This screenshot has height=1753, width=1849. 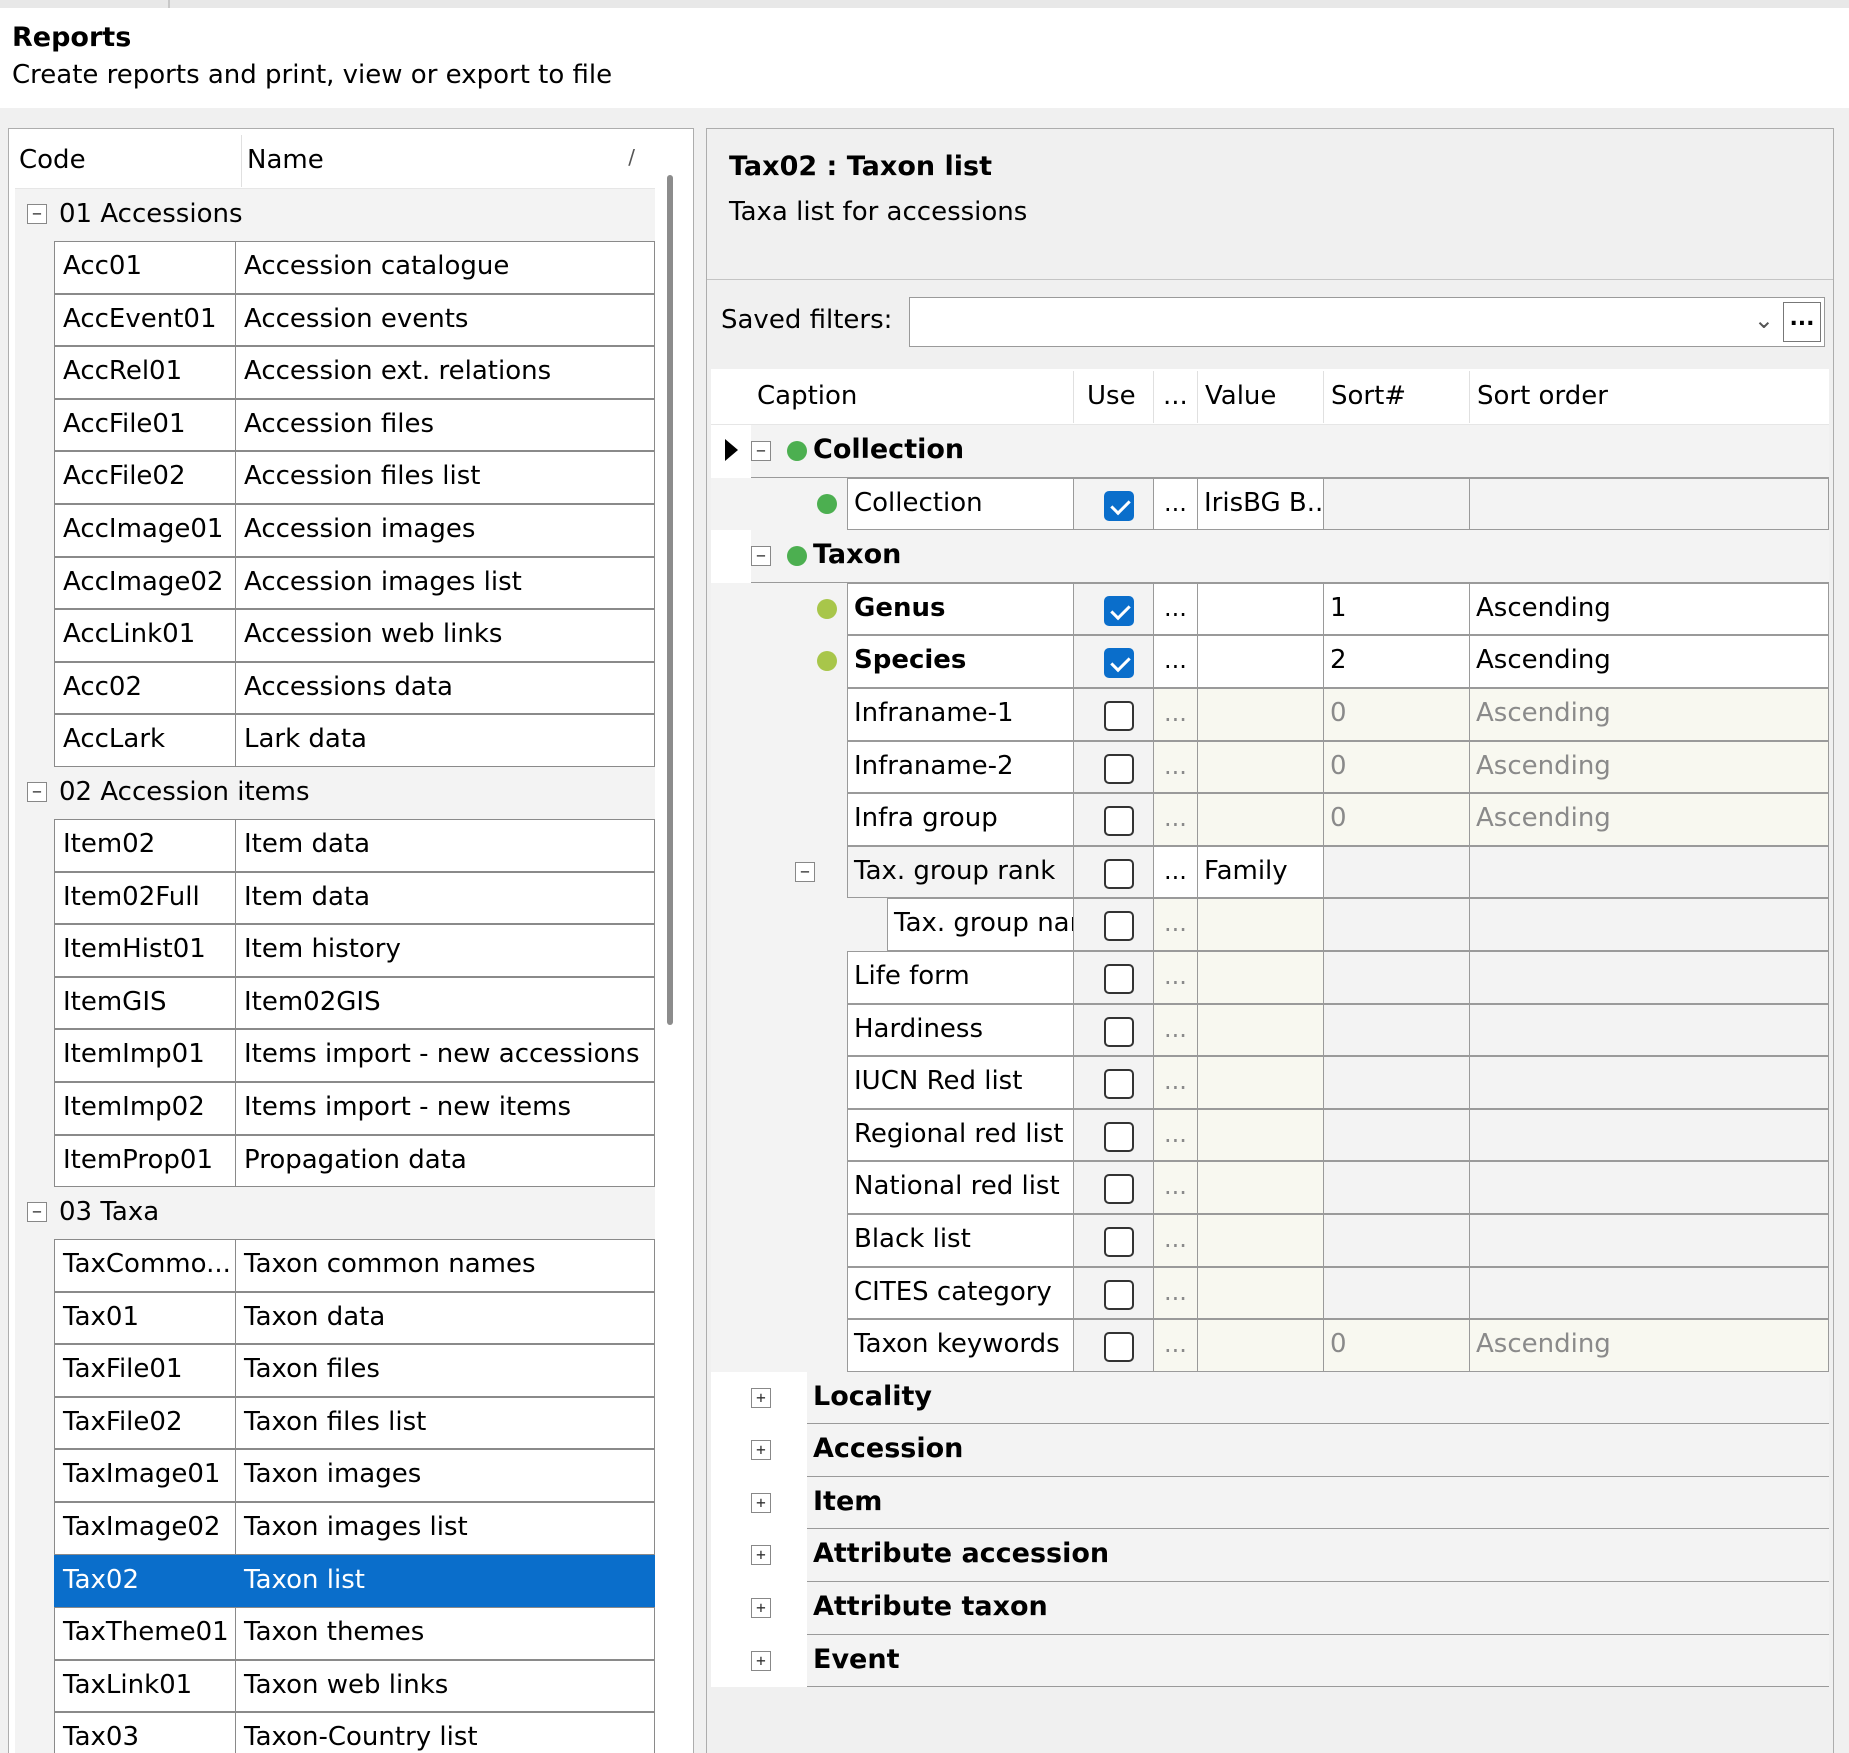 I want to click on caption-cell: Collection, so click(x=960, y=504).